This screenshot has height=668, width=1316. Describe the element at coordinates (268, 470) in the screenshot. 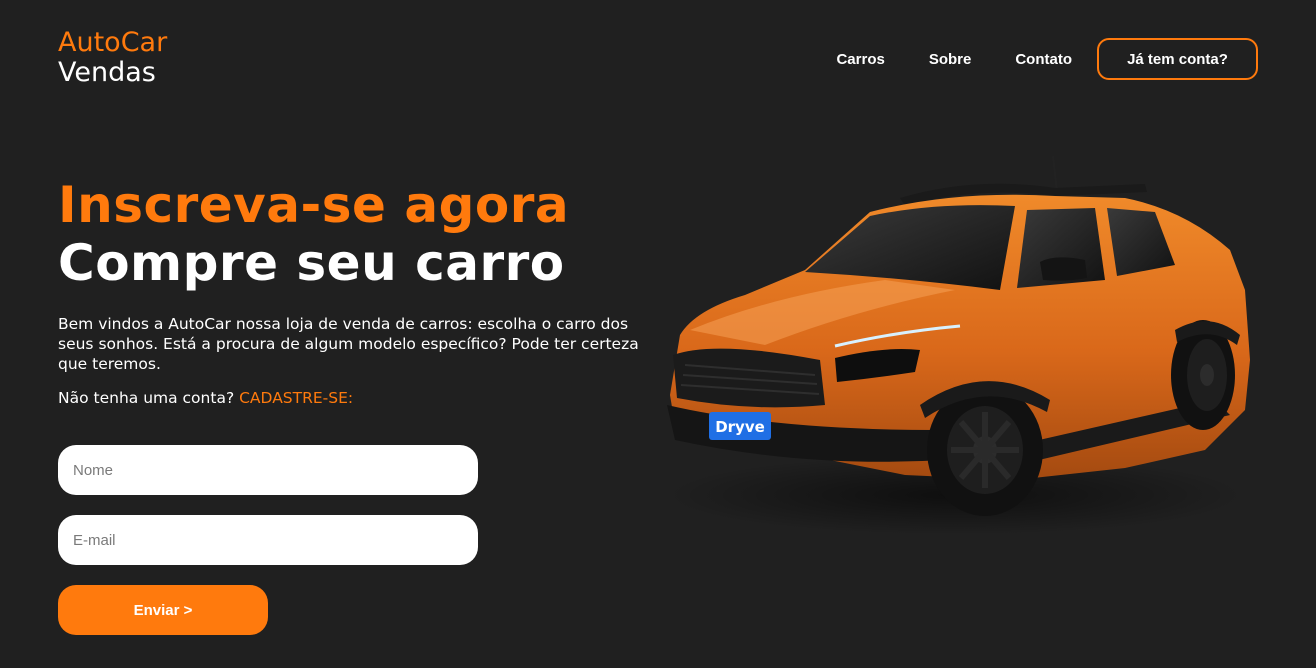

I see `name-input` at that location.